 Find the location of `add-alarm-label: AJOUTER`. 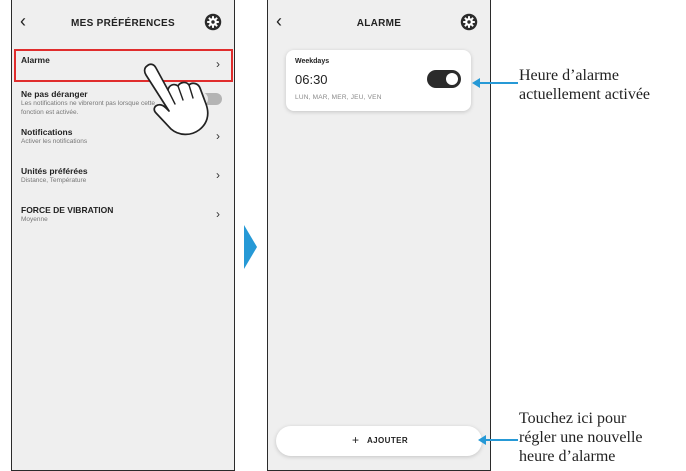

add-alarm-label: AJOUTER is located at coordinates (388, 440).